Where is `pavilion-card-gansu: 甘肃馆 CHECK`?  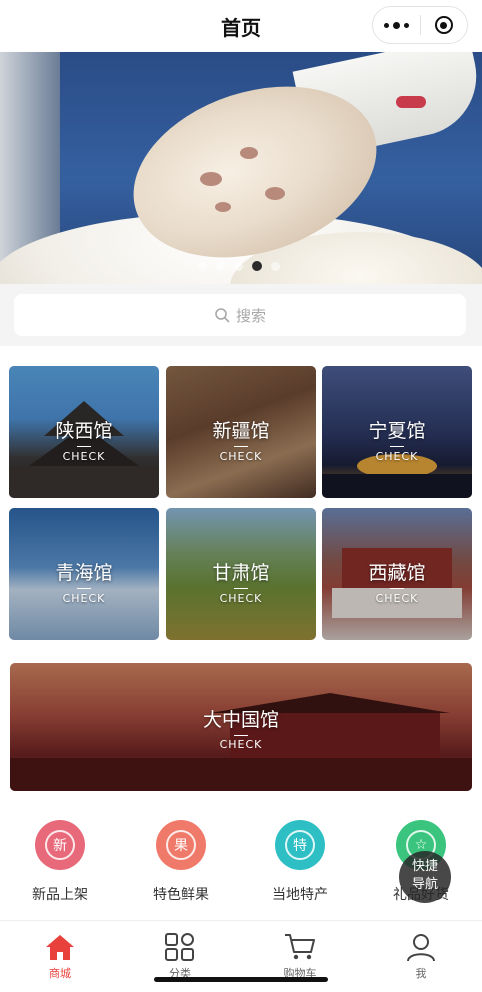
pavilion-card-gansu: 甘肃馆 CHECK is located at coordinates (241, 574).